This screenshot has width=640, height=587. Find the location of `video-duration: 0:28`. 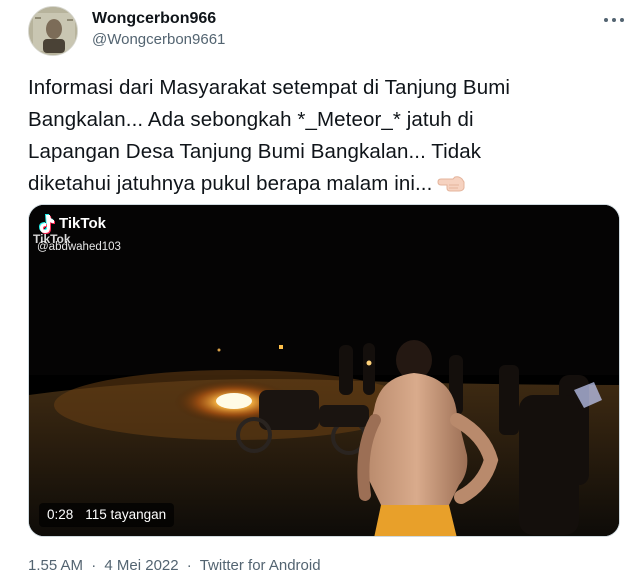

video-duration: 0:28 is located at coordinates (60, 514).